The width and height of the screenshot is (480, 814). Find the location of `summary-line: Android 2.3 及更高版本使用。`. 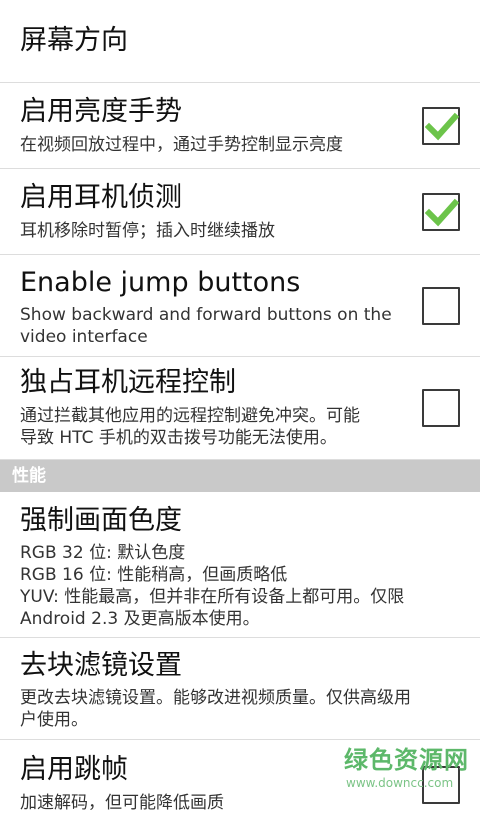

summary-line: Android 2.3 及更高版本使用。 is located at coordinates (140, 619).